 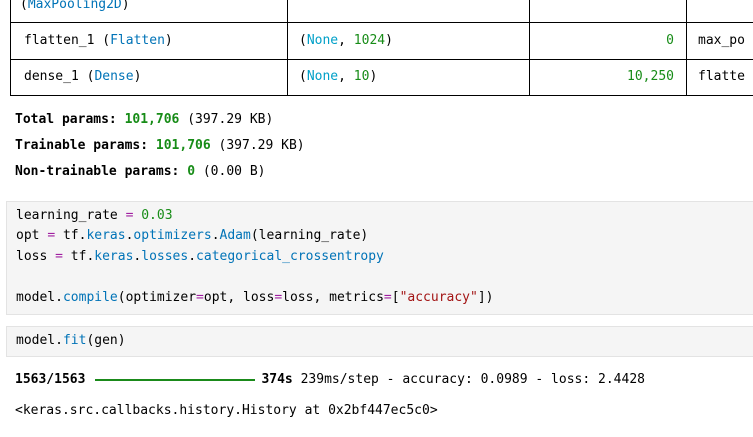 What do you see at coordinates (97, 171) in the screenshot?
I see `nontrainable-params-label: Non-trainable params:` at bounding box center [97, 171].